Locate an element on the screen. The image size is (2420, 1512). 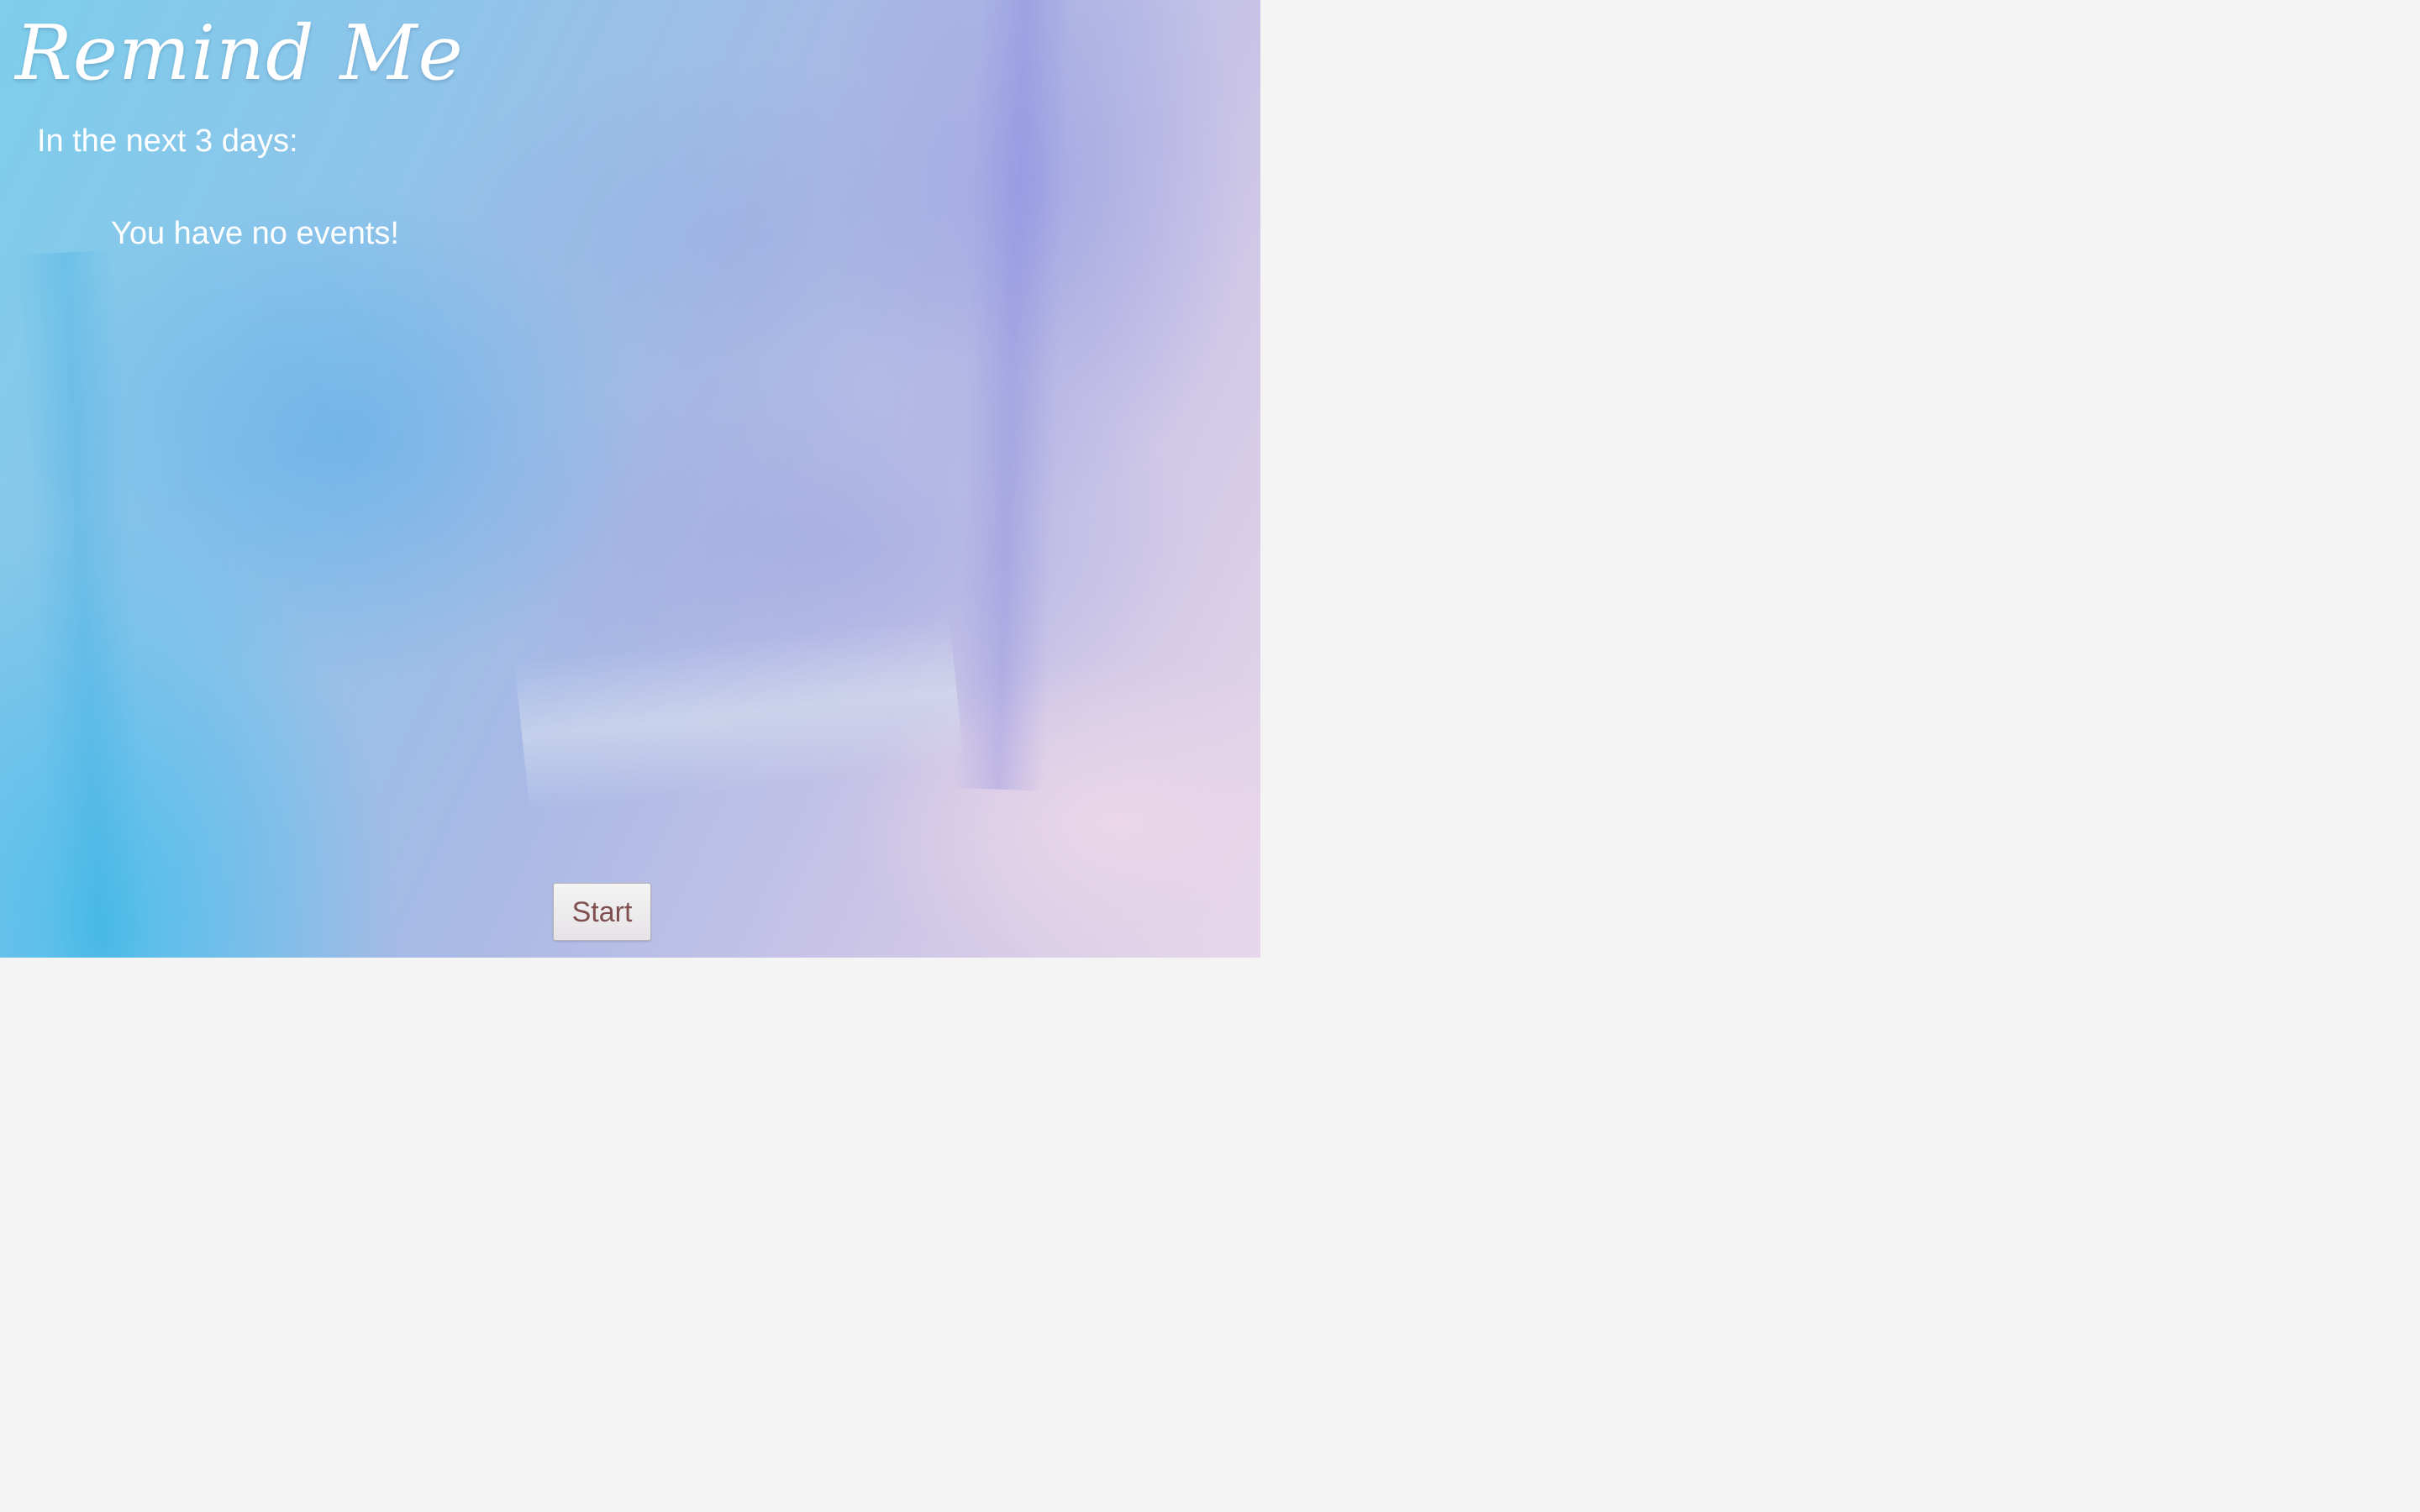
app-title: Remind Me is located at coordinates (240, 53).